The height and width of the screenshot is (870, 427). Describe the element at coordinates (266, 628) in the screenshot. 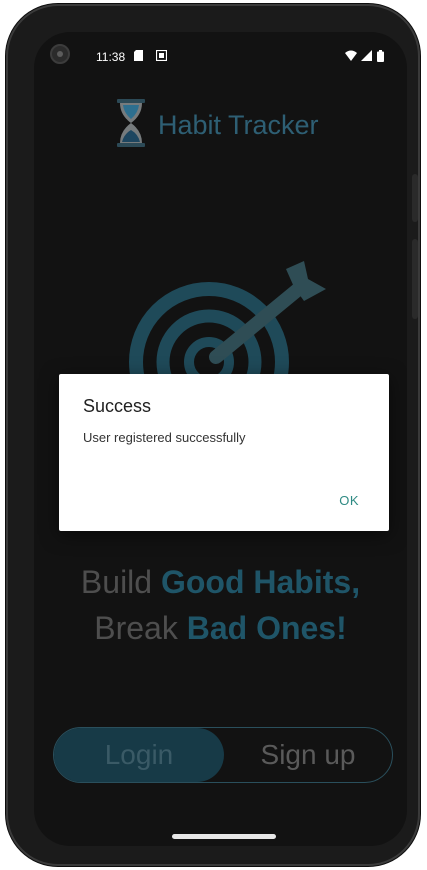

I see `tagline-accent: Bad Ones!` at that location.